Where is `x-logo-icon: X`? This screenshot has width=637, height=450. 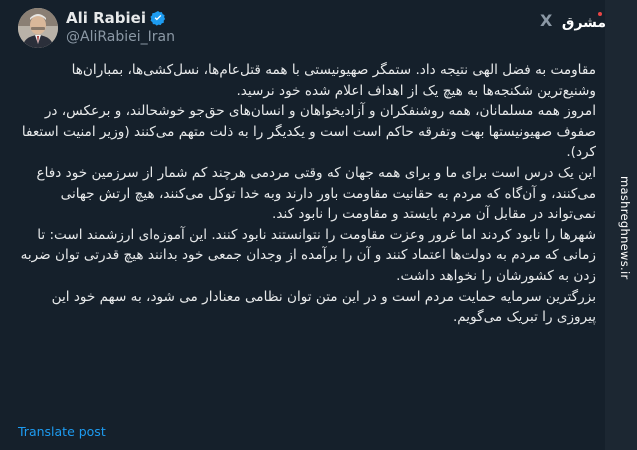 x-logo-icon: X is located at coordinates (546, 20).